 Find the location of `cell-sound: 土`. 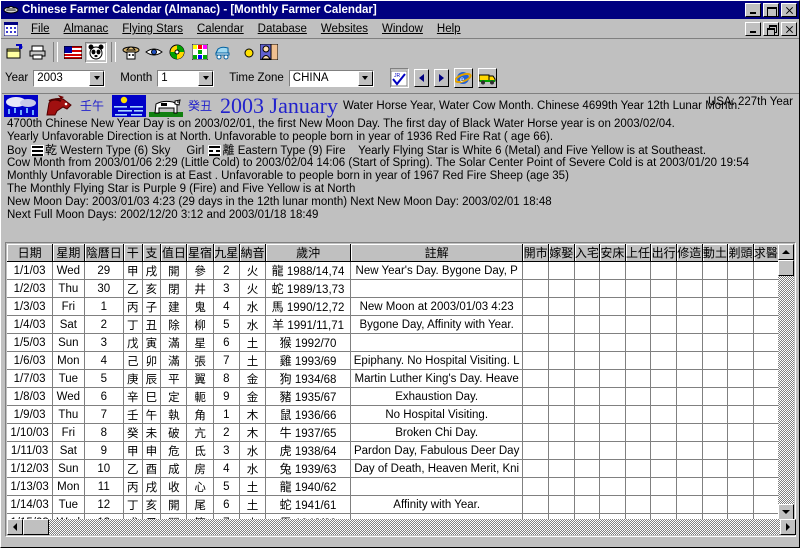

cell-sound: 土 is located at coordinates (253, 504).